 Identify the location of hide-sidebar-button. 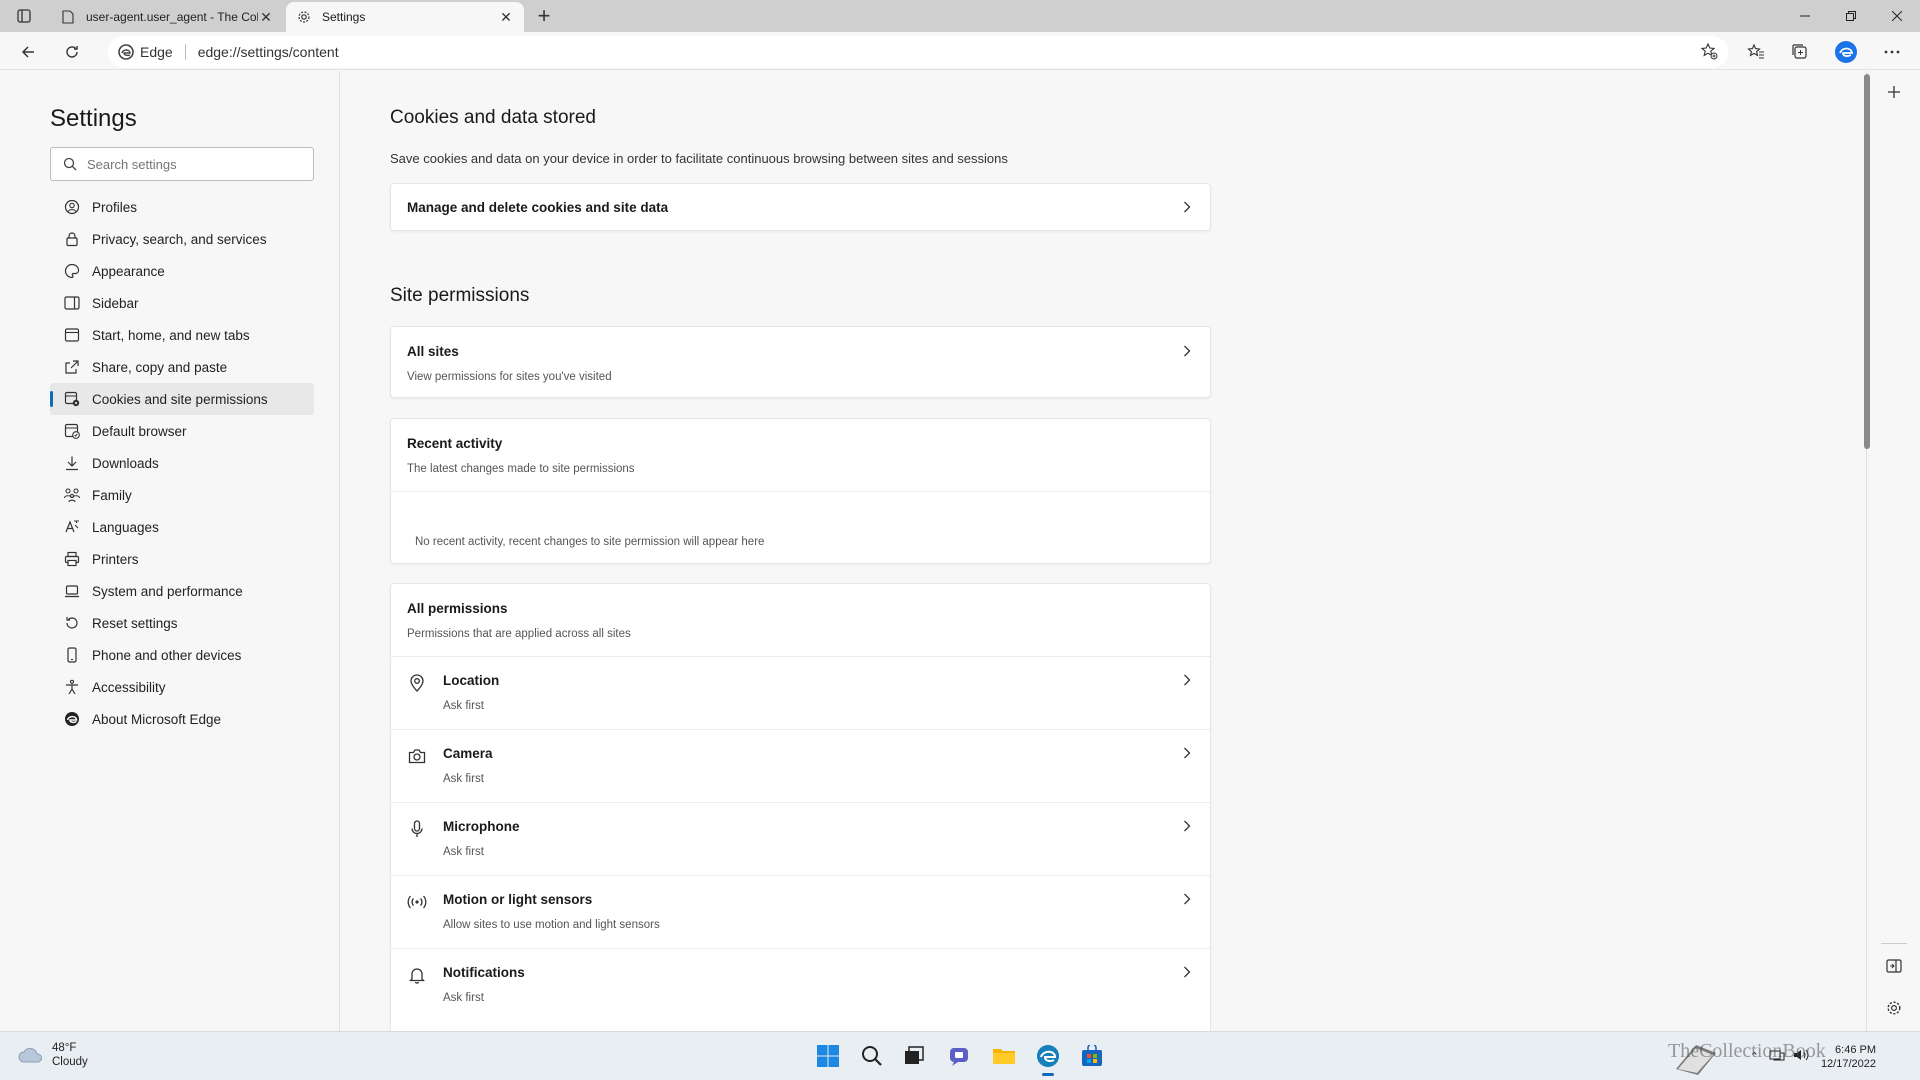
(1894, 966).